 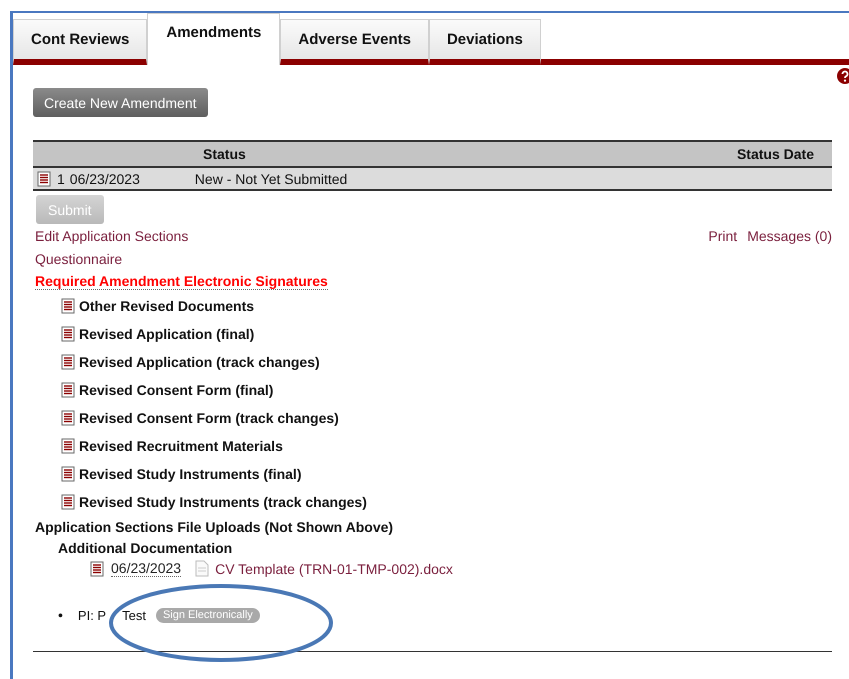 What do you see at coordinates (134, 615) in the screenshot?
I see `signer-label: Test` at bounding box center [134, 615].